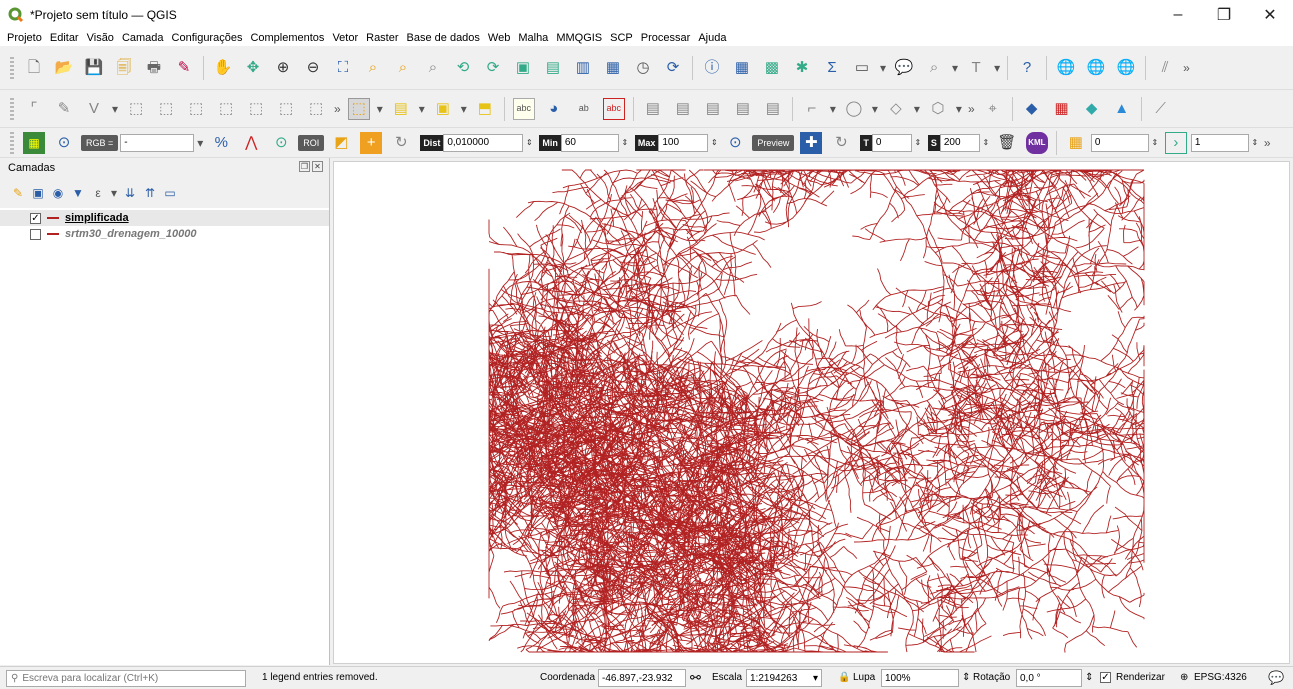  What do you see at coordinates (1220, 677) in the screenshot?
I see `crs-label: EPSG:4326` at bounding box center [1220, 677].